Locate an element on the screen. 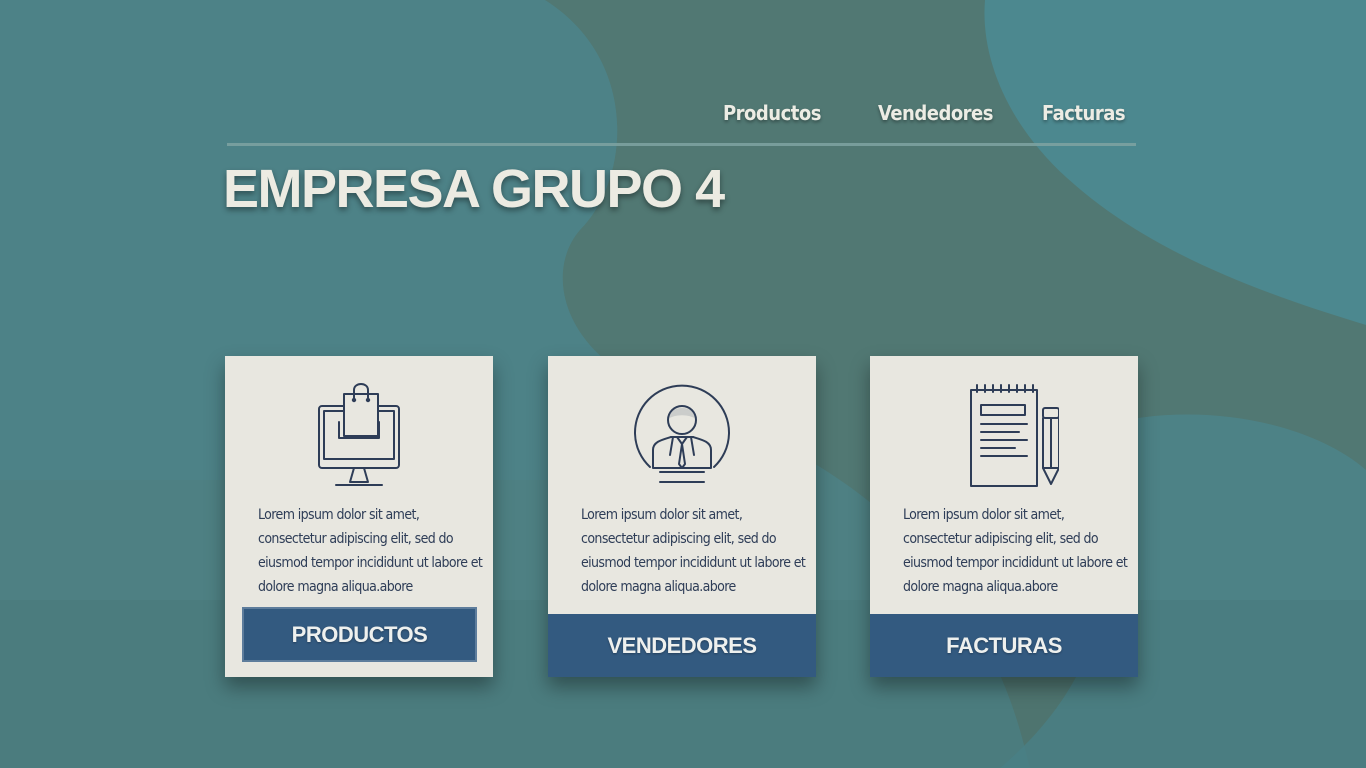 The width and height of the screenshot is (1366, 768). page-title: EMPRESA GRUPO 4 is located at coordinates (474, 189).